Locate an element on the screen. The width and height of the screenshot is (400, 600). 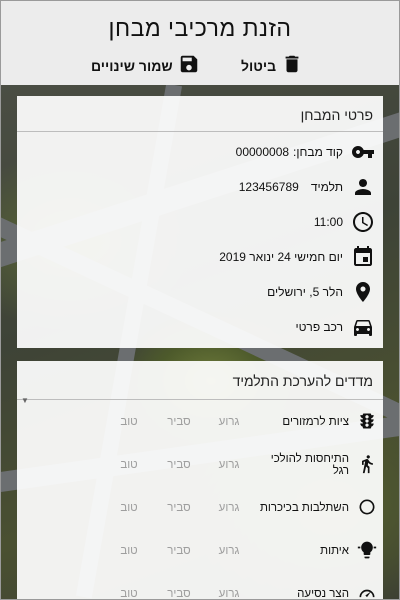
pedestrian-icon is located at coordinates (366, 465).